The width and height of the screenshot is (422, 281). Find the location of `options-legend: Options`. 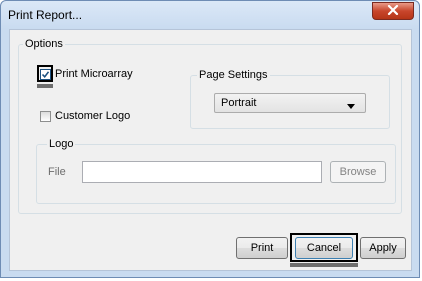

options-legend: Options is located at coordinates (44, 44).